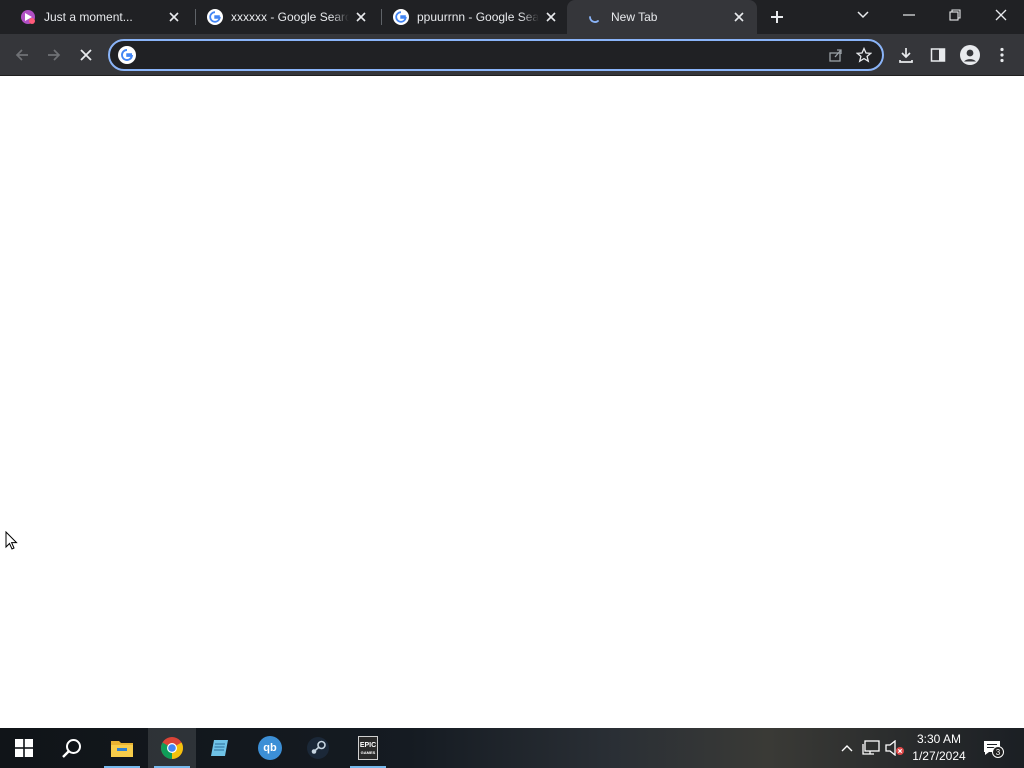  I want to click on side-panel-button, so click(938, 55).